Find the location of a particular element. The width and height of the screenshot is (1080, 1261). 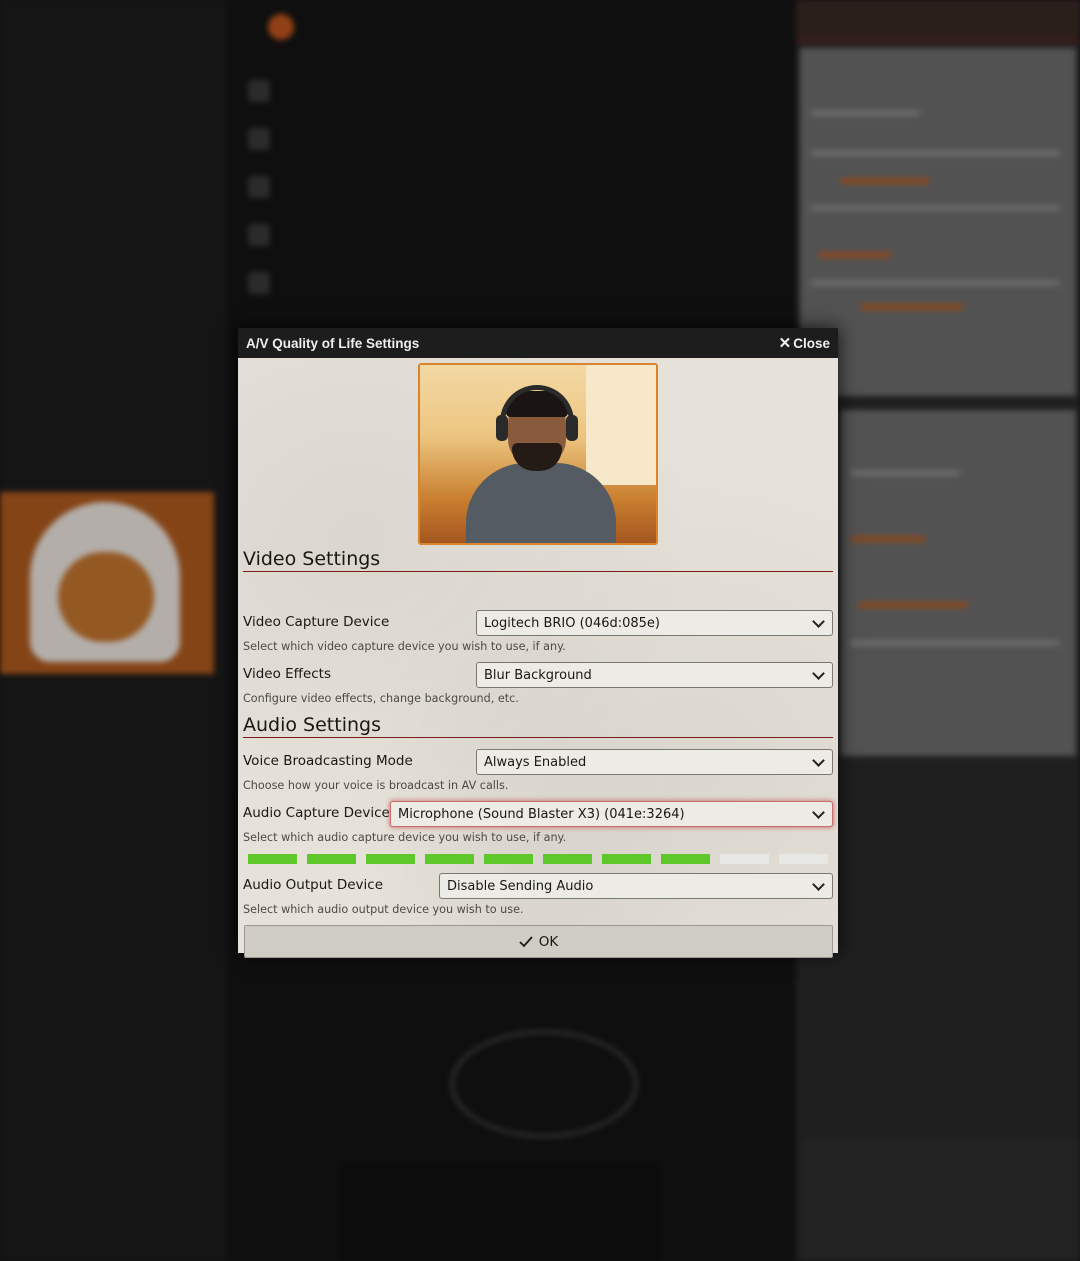

video-preview is located at coordinates (538, 454).